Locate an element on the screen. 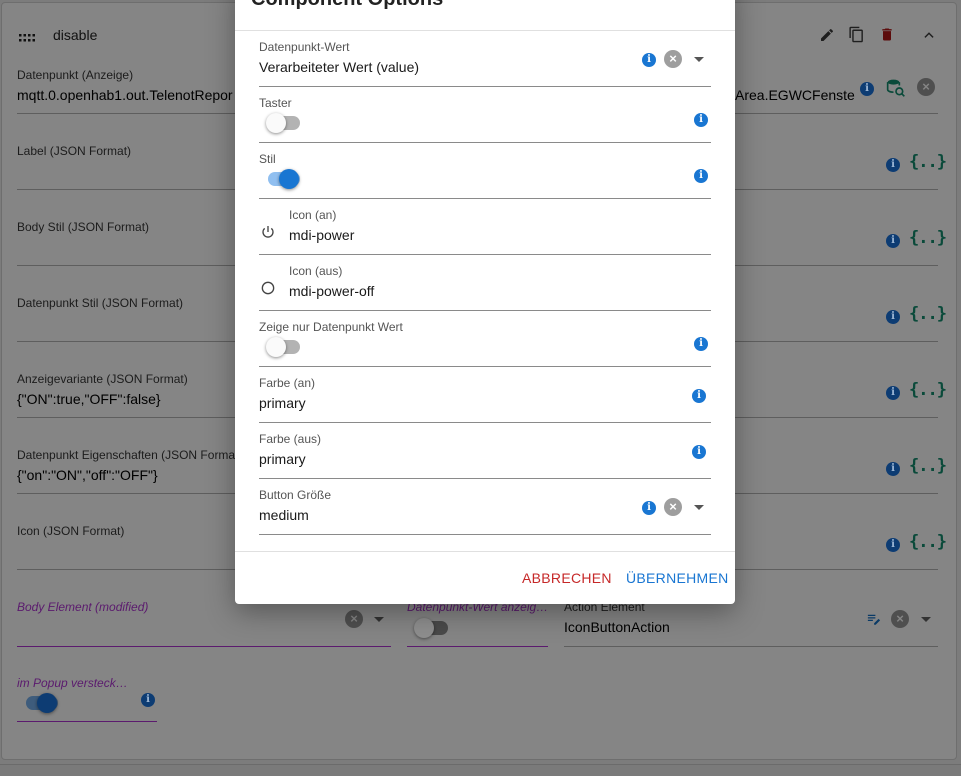 The image size is (961, 776). label-json-label: Label (JSON Format) is located at coordinates (74, 151).